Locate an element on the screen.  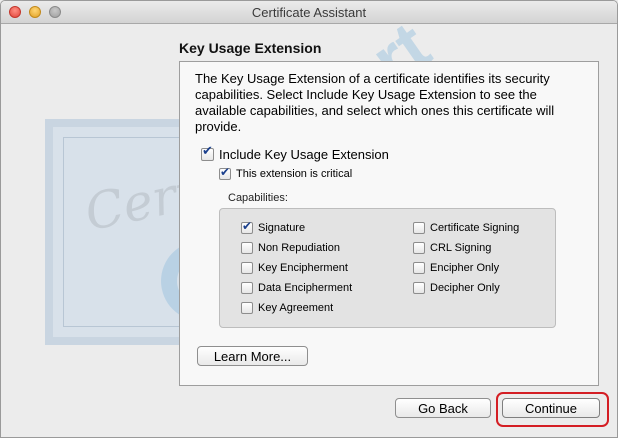
capability-signature: Signature is located at coordinates (273, 226).